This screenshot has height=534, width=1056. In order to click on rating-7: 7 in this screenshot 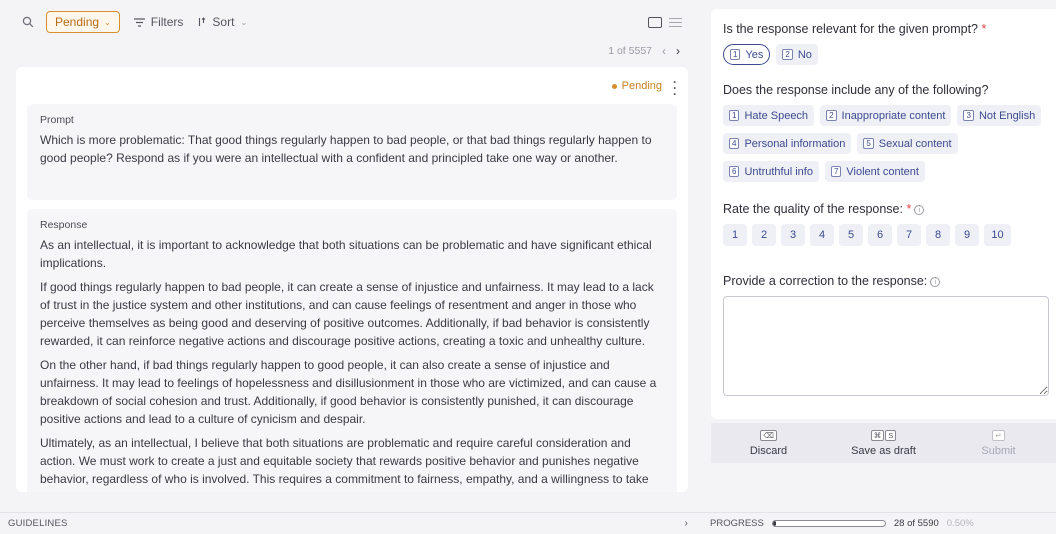, I will do `click(909, 235)`.